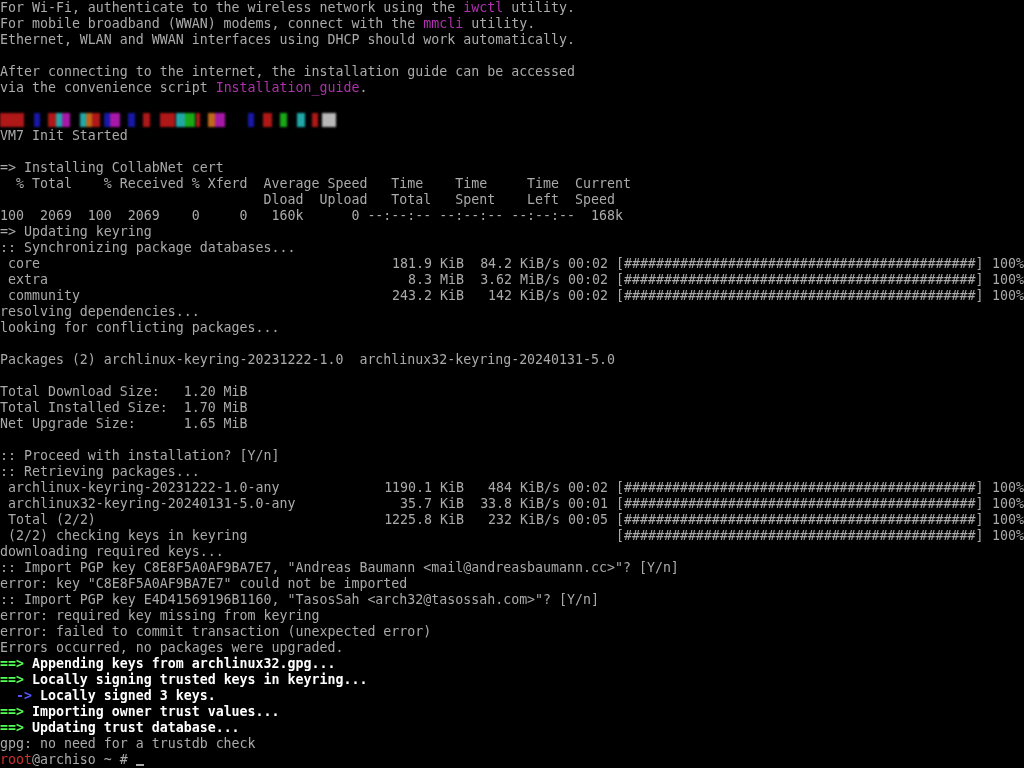 The image size is (1024, 768). What do you see at coordinates (124, 408) in the screenshot?
I see `terminal-line: Total Installed Size: 1.70 MiB` at bounding box center [124, 408].